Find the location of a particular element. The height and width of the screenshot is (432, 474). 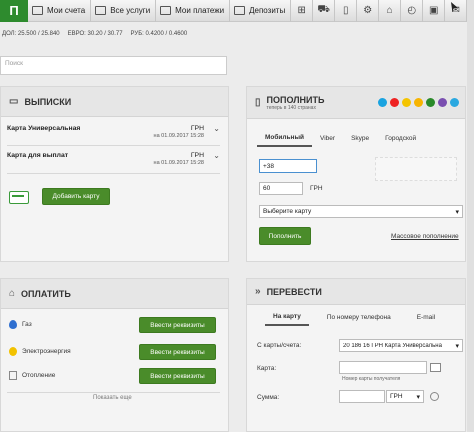

tab-by-phone: По номеру телефона is located at coordinates (359, 317).